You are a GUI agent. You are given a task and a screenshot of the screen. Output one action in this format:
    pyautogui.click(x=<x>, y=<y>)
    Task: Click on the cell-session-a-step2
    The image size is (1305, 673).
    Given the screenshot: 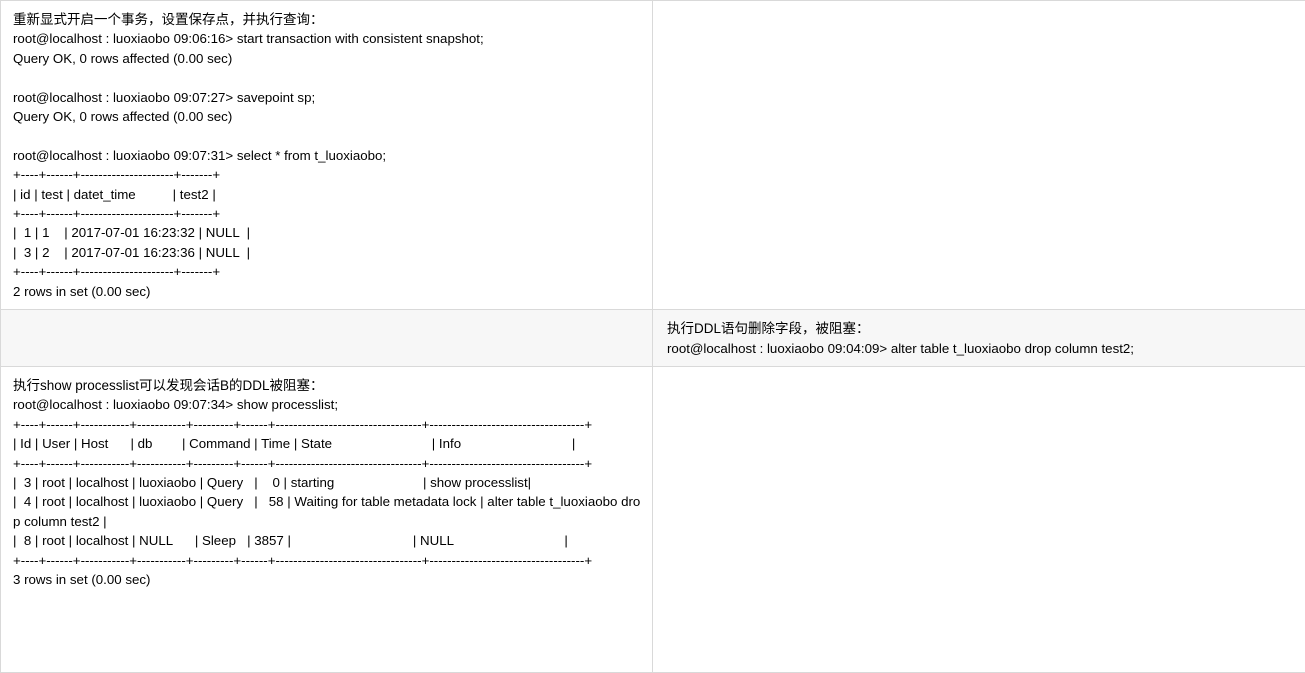 What is the action you would take?
    pyautogui.click(x=327, y=338)
    